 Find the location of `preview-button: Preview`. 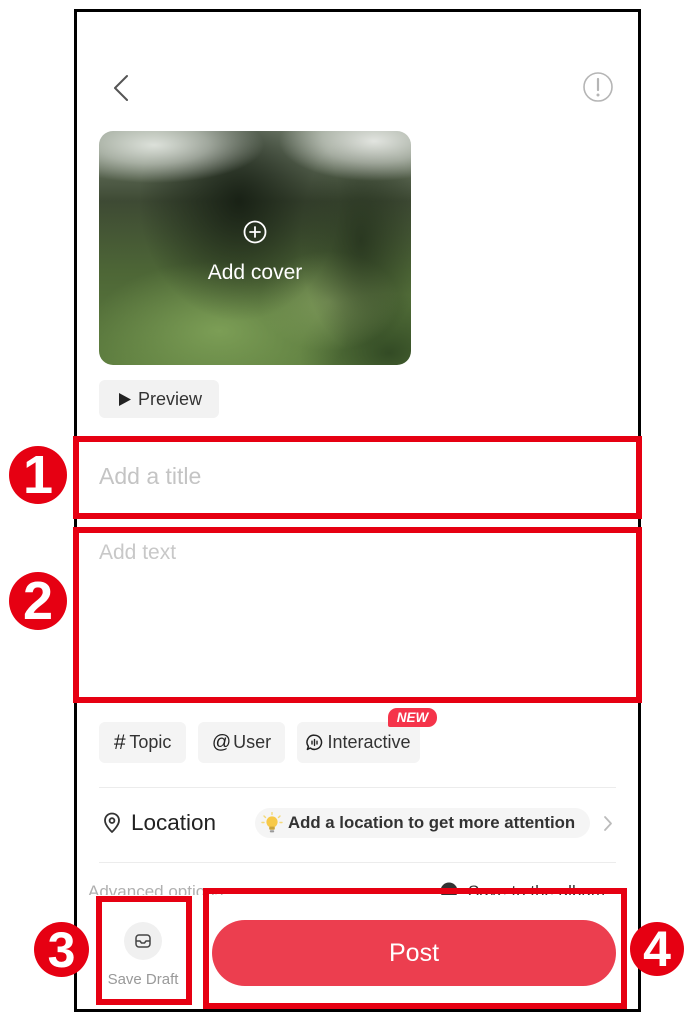

preview-button: Preview is located at coordinates (159, 399).